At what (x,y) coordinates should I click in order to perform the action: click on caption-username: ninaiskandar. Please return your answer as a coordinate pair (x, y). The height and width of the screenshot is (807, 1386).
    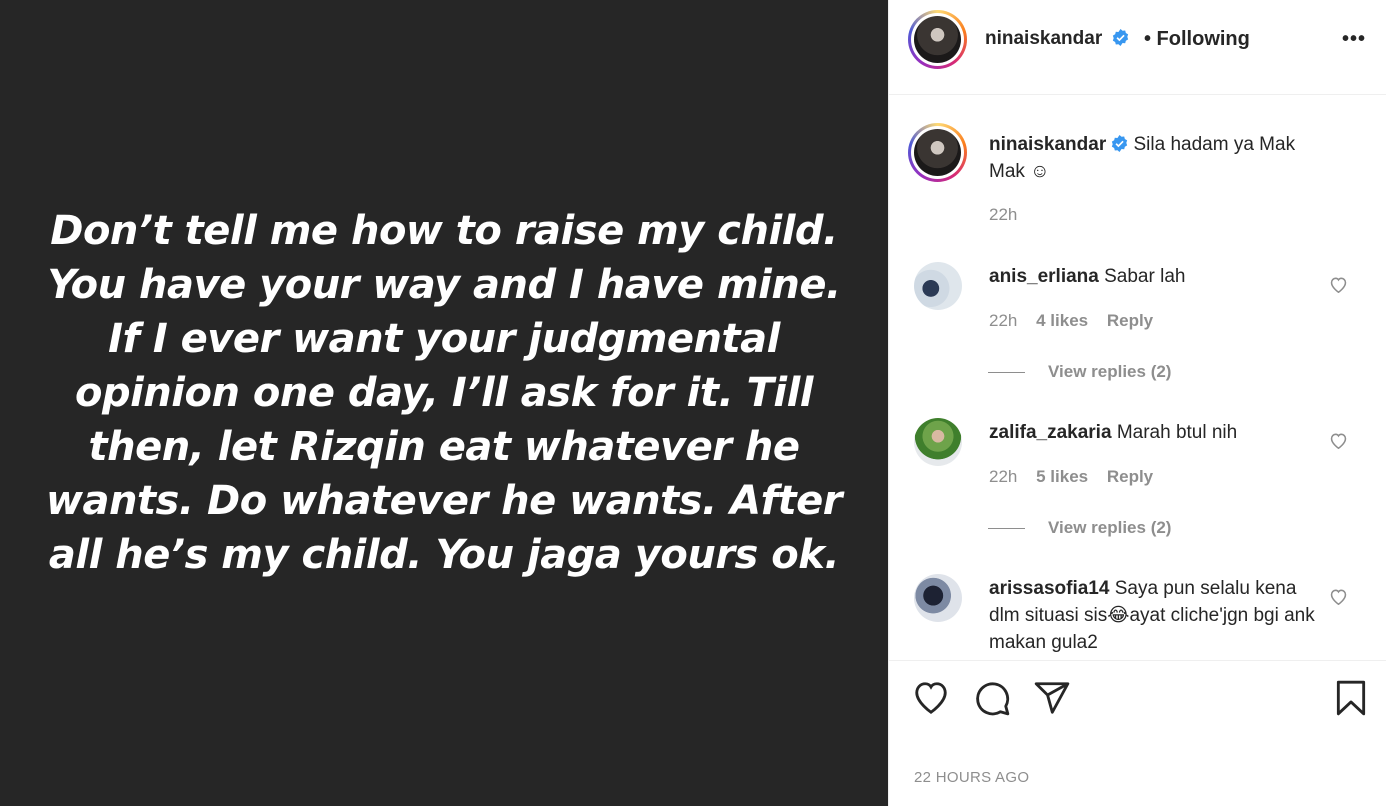
    Looking at the image, I should click on (1047, 144).